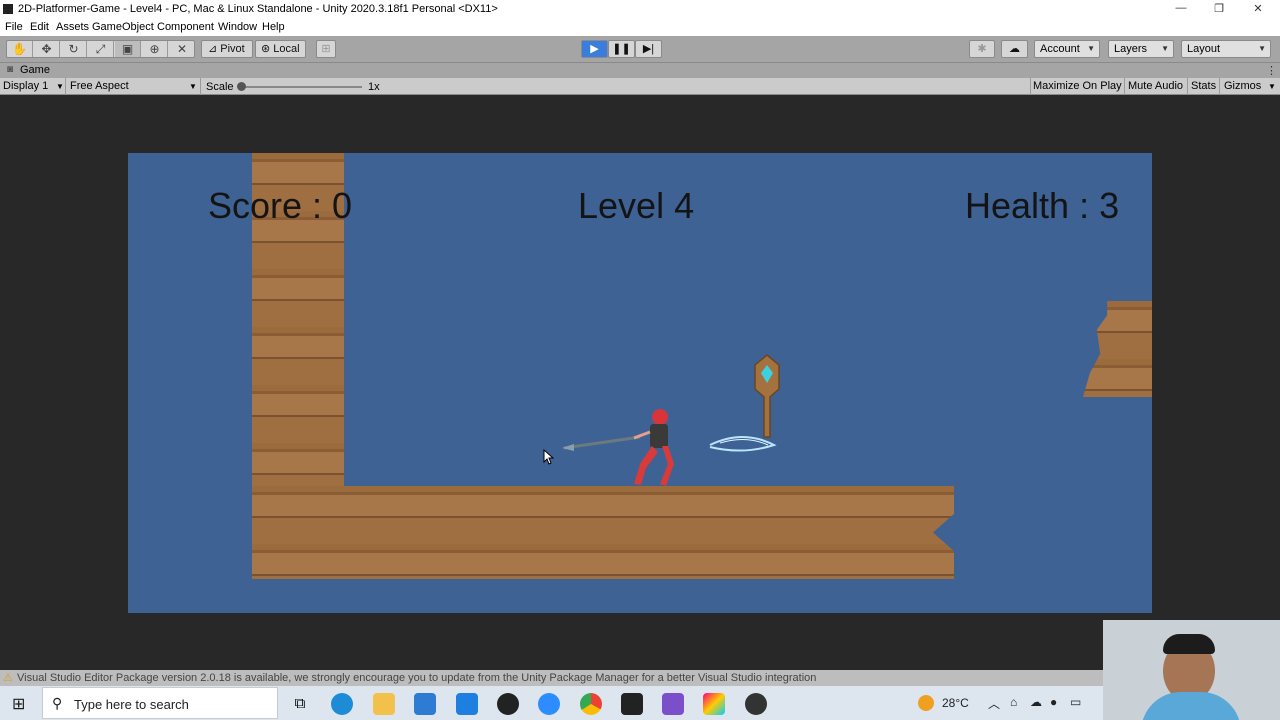 The width and height of the screenshot is (1280, 720). I want to click on layers-dropdown: Layers ▼, so click(1141, 49).